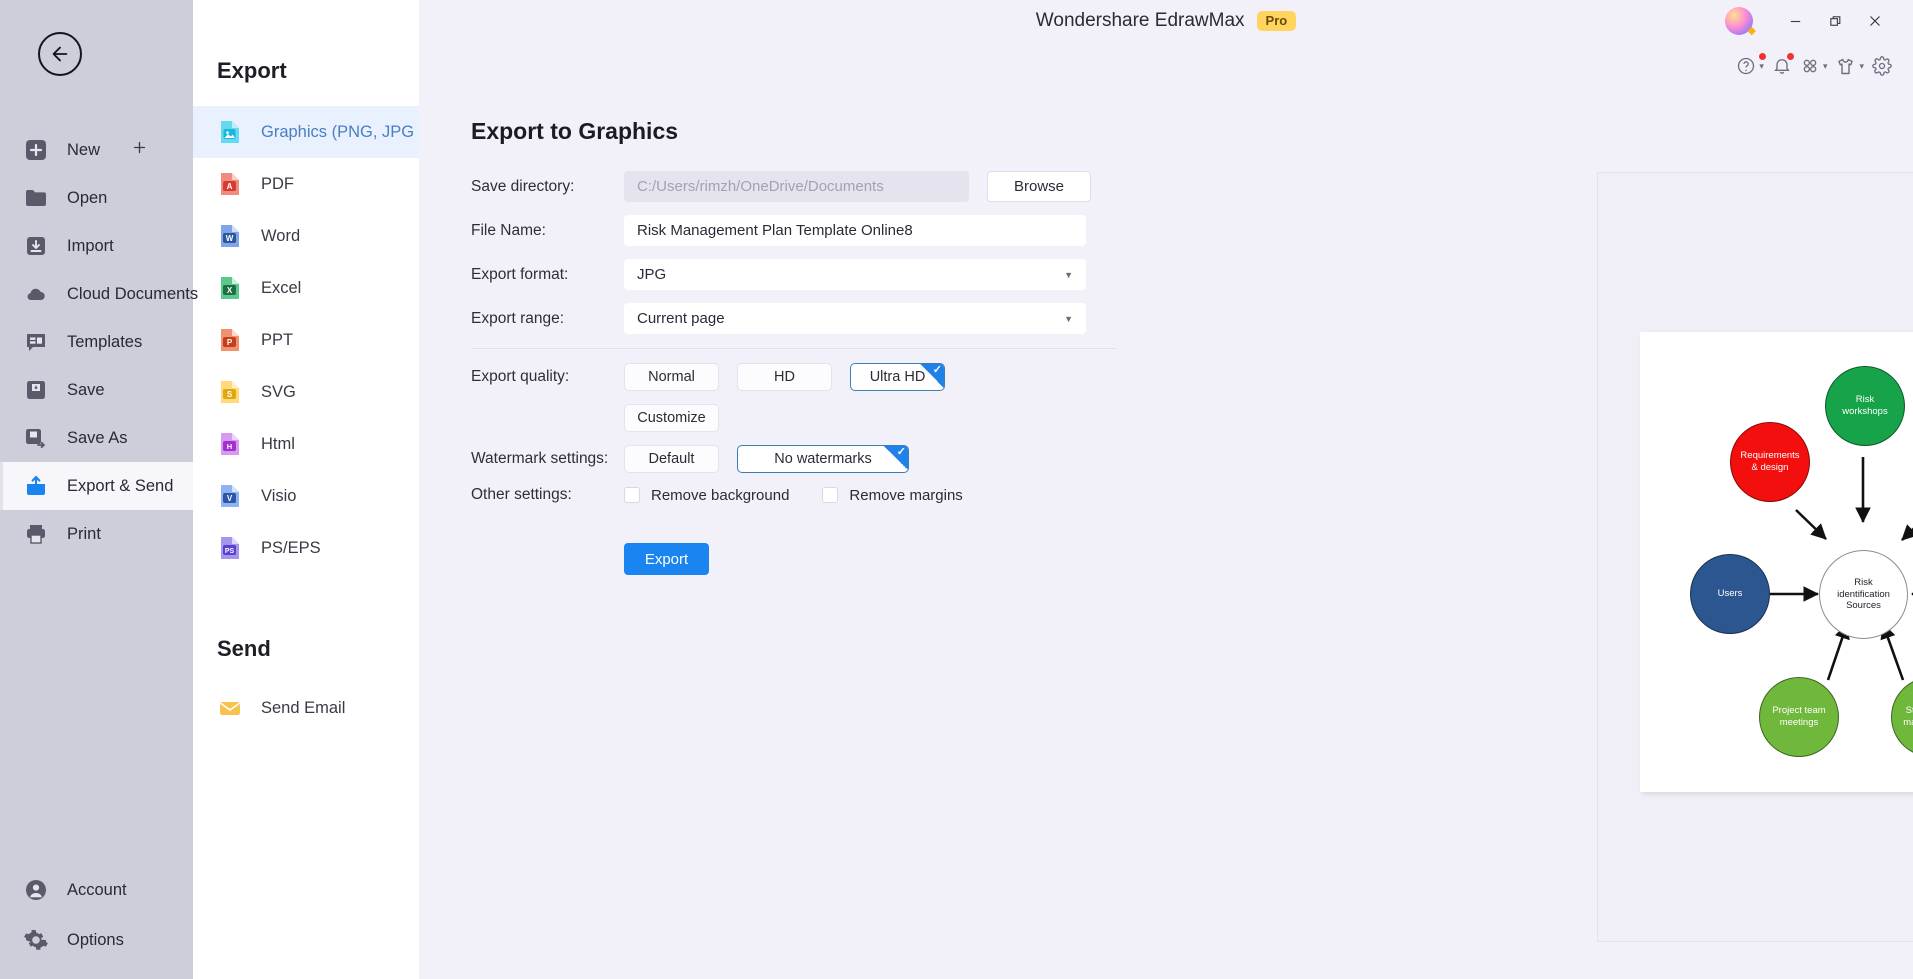  What do you see at coordinates (230, 444) in the screenshot?
I see `html-file-icon: H` at bounding box center [230, 444].